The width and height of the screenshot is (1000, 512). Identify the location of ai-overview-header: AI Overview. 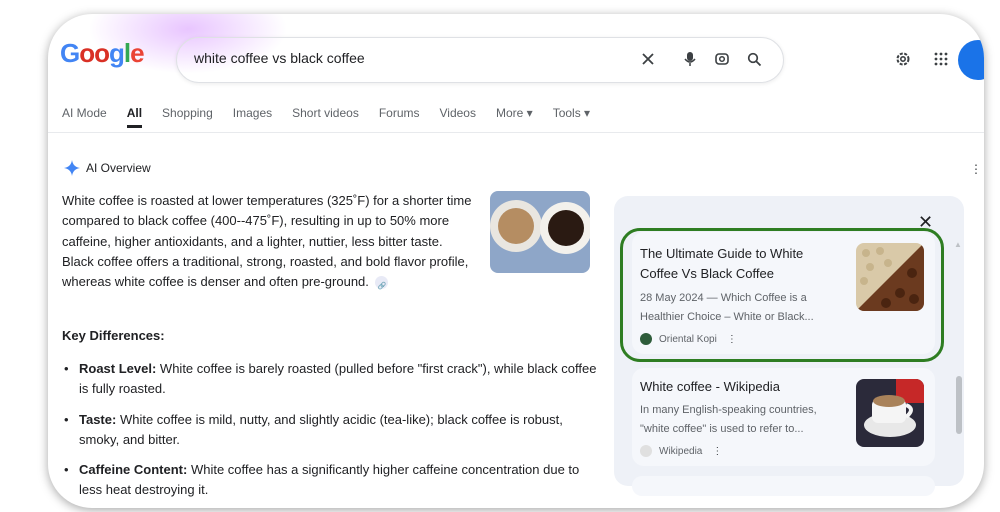
(107, 168).